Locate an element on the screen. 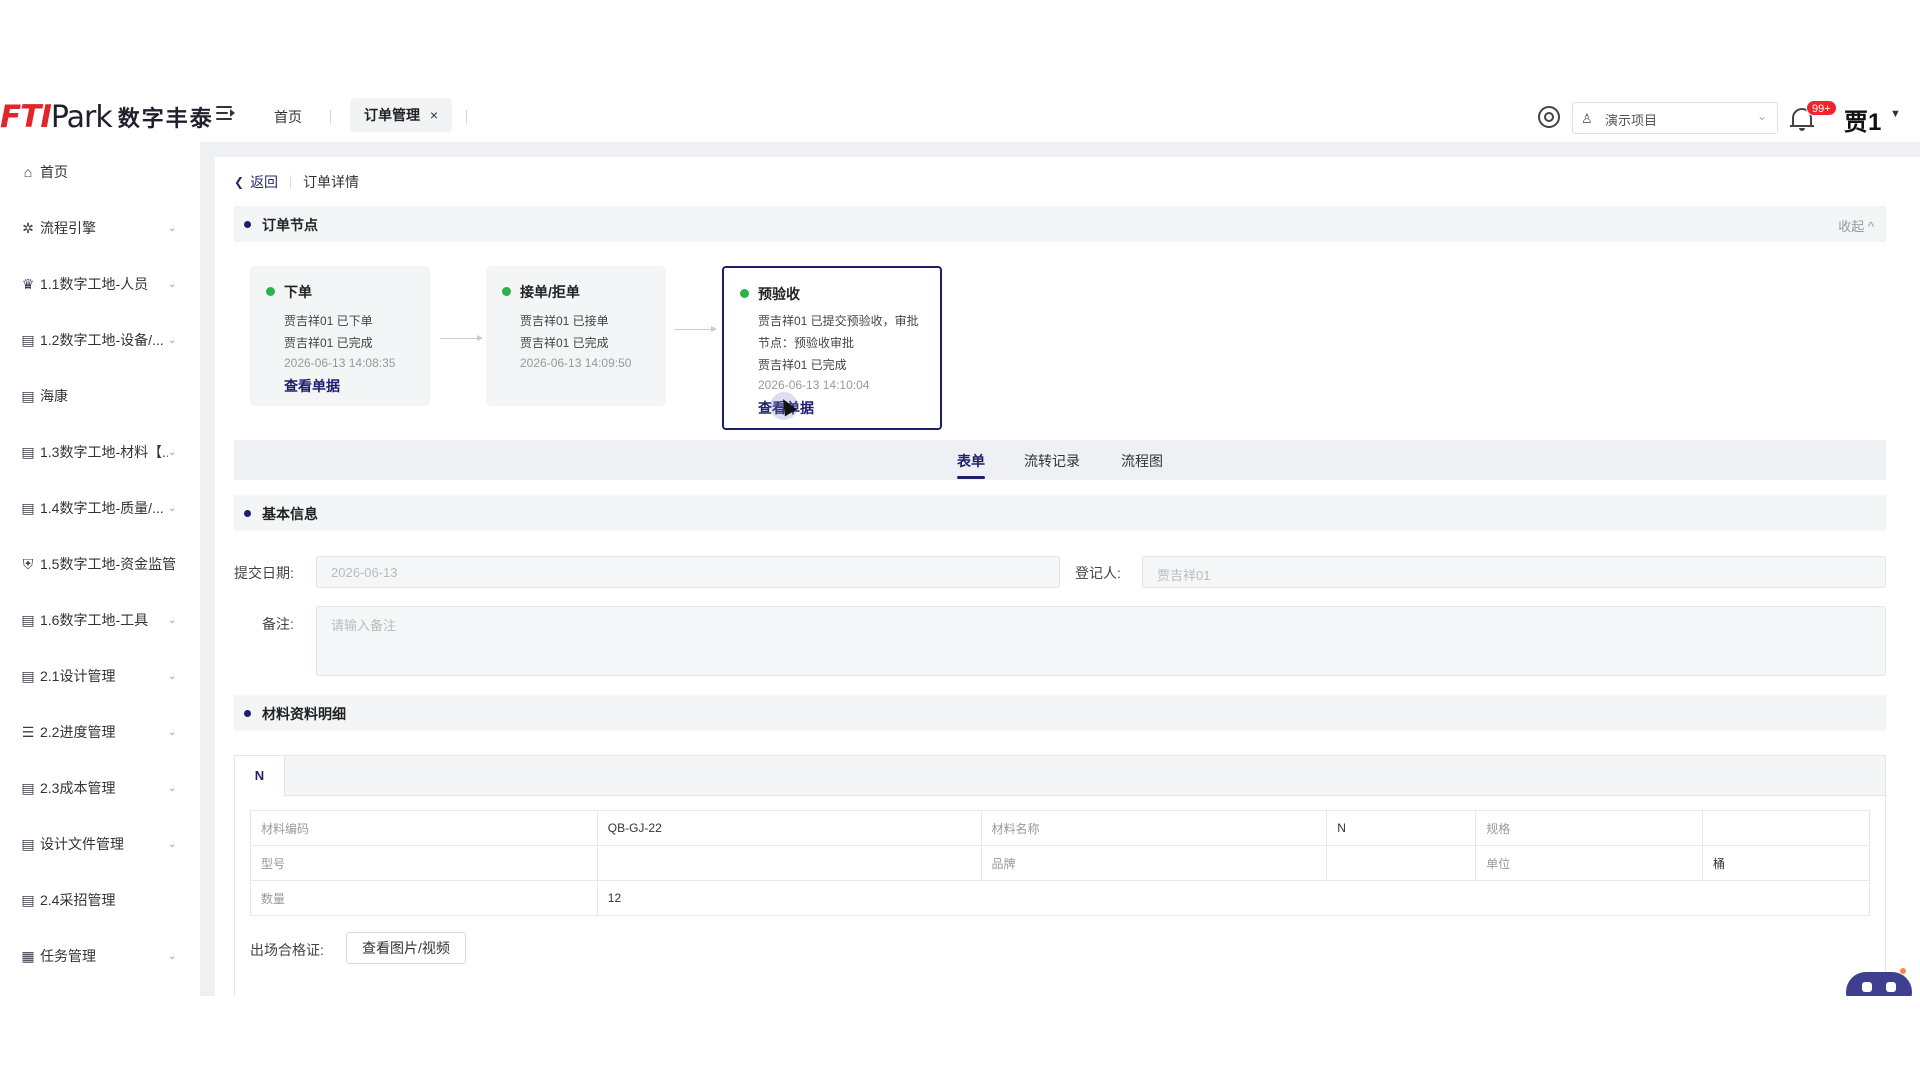 The height and width of the screenshot is (1080, 1920). sidebar-item-design-files: ▤ 设计文件管理 ⌄ is located at coordinates (100, 844).